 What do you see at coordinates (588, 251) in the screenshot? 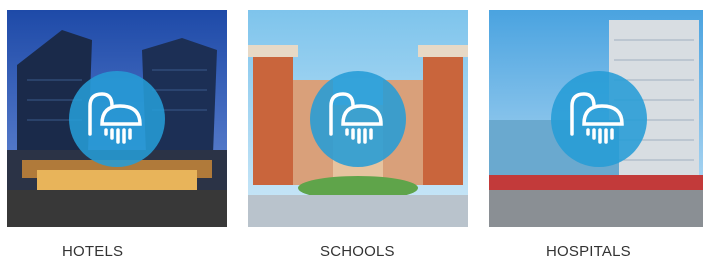
I see `caption-hospitals: HOSPITALS` at bounding box center [588, 251].